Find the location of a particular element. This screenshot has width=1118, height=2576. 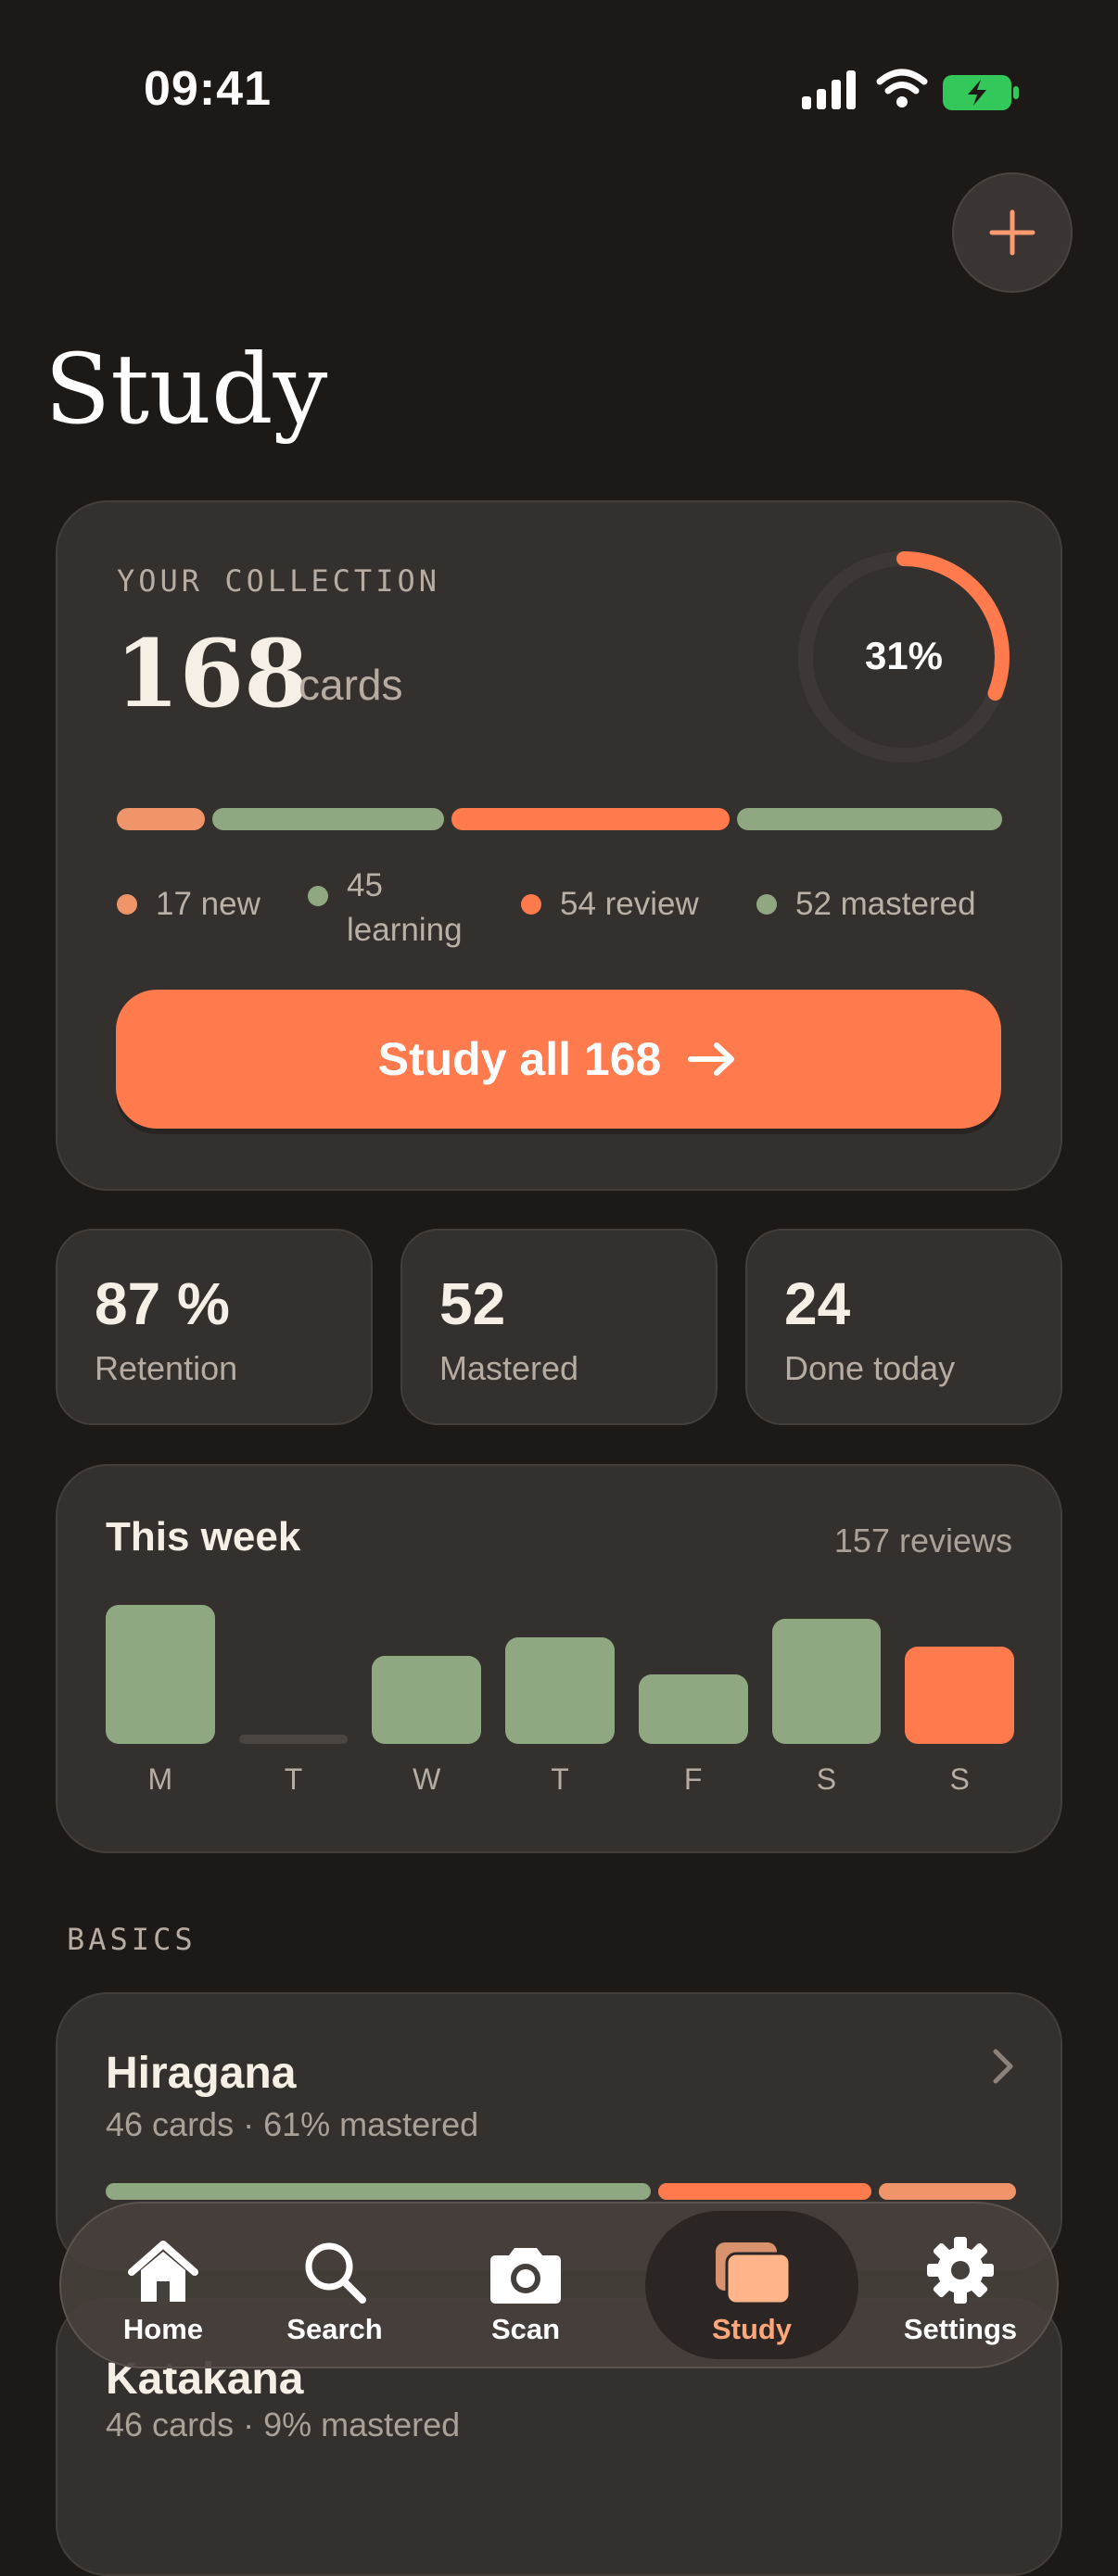

collection-label: YOUR COLLECTION is located at coordinates (279, 581).